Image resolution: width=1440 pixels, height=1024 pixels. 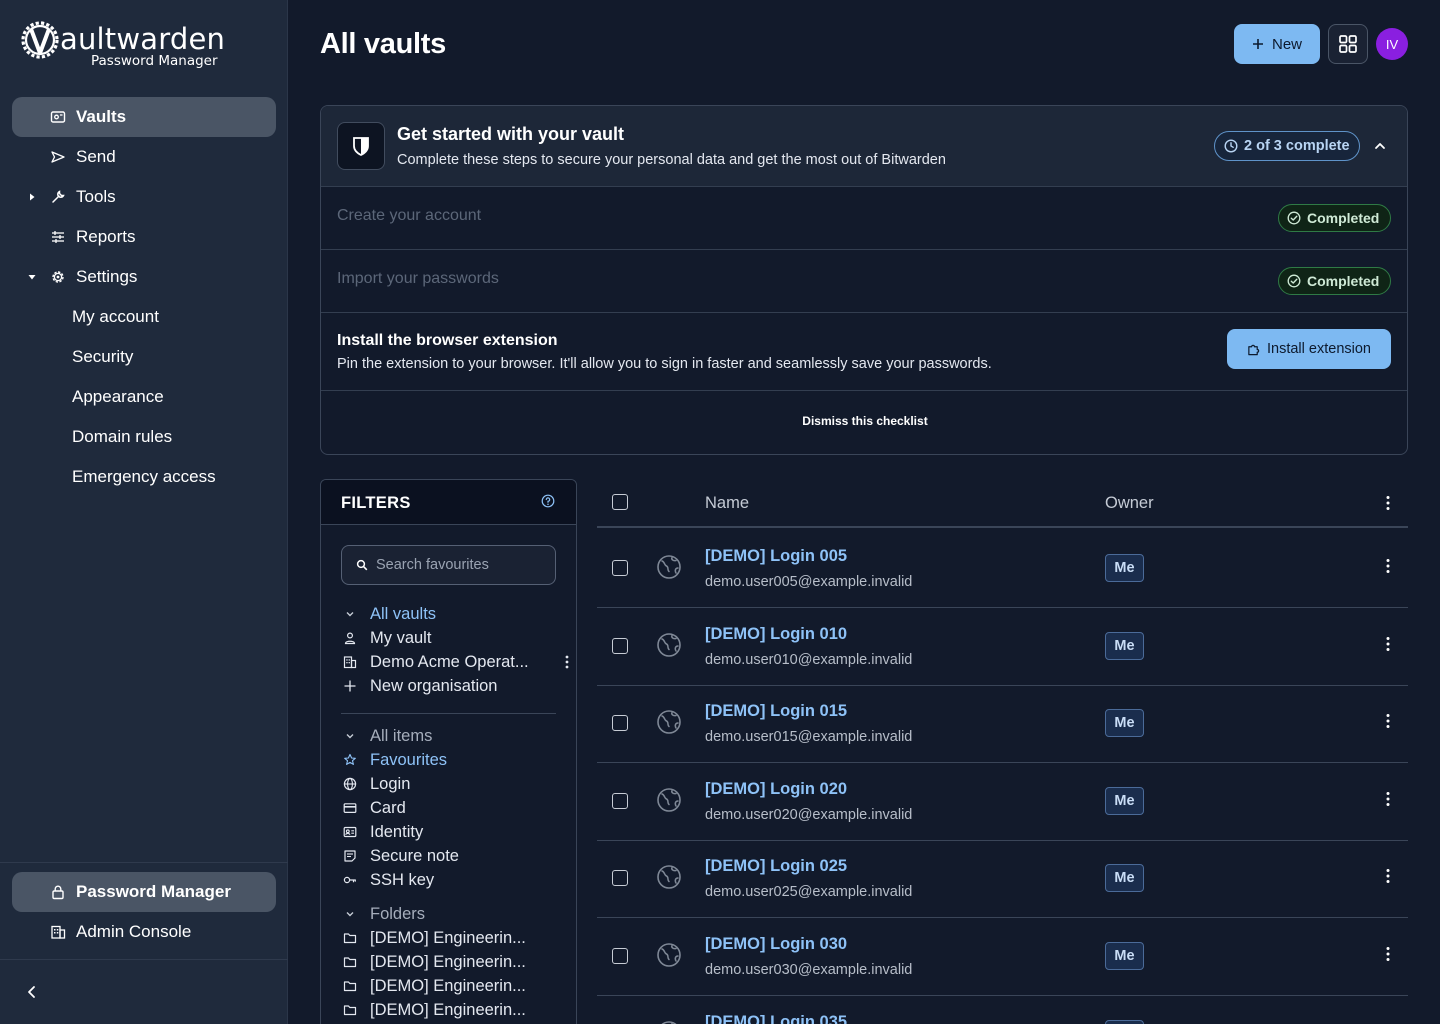 I want to click on sidebar-item-password-manager: Password Manager, so click(x=144, y=892).